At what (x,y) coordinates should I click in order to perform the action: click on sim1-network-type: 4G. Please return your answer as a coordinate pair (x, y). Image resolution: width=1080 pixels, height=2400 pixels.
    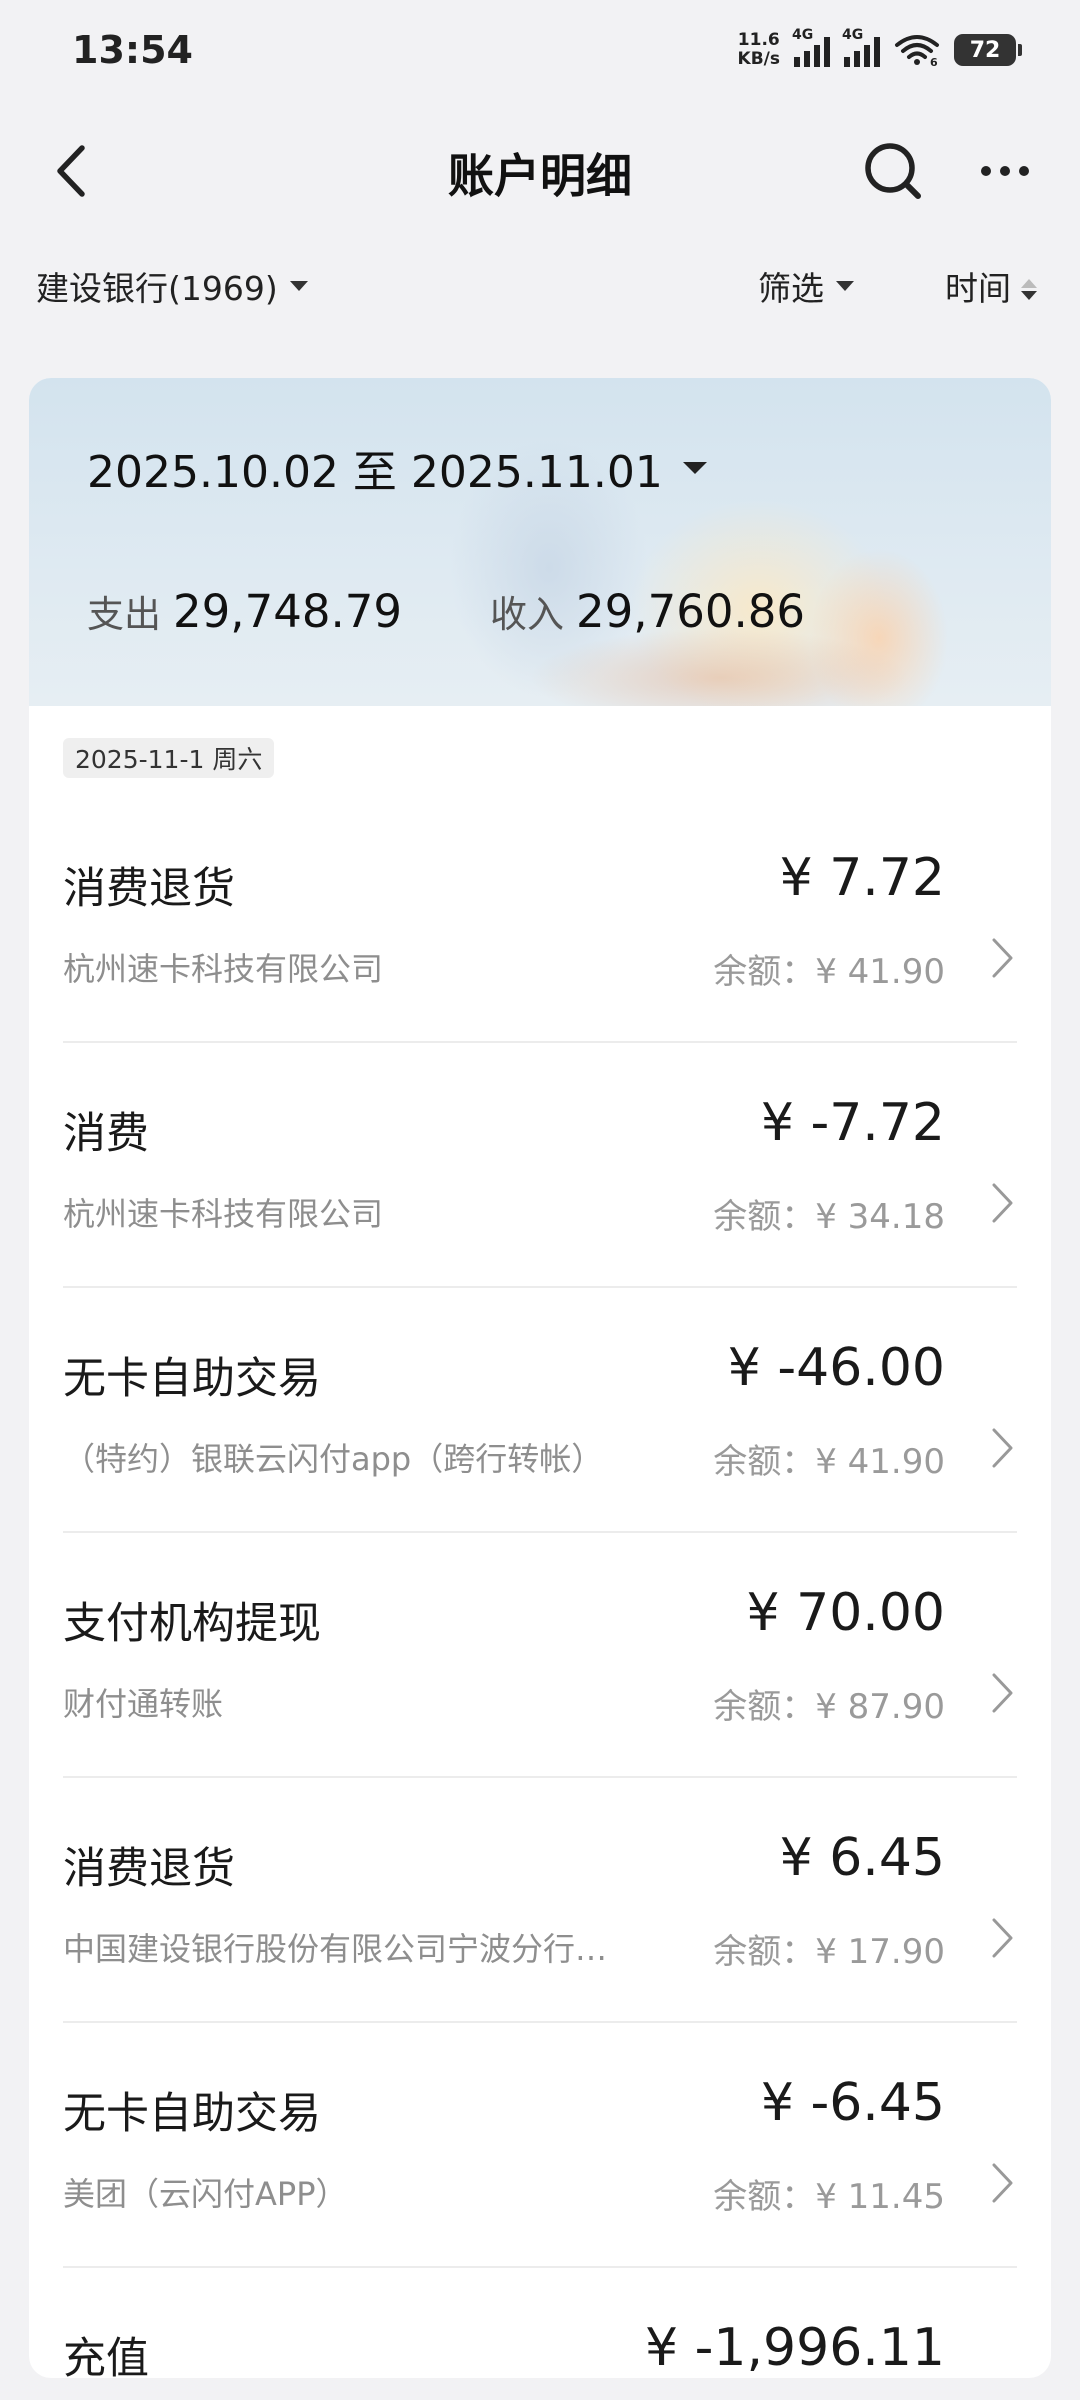
    Looking at the image, I should click on (803, 35).